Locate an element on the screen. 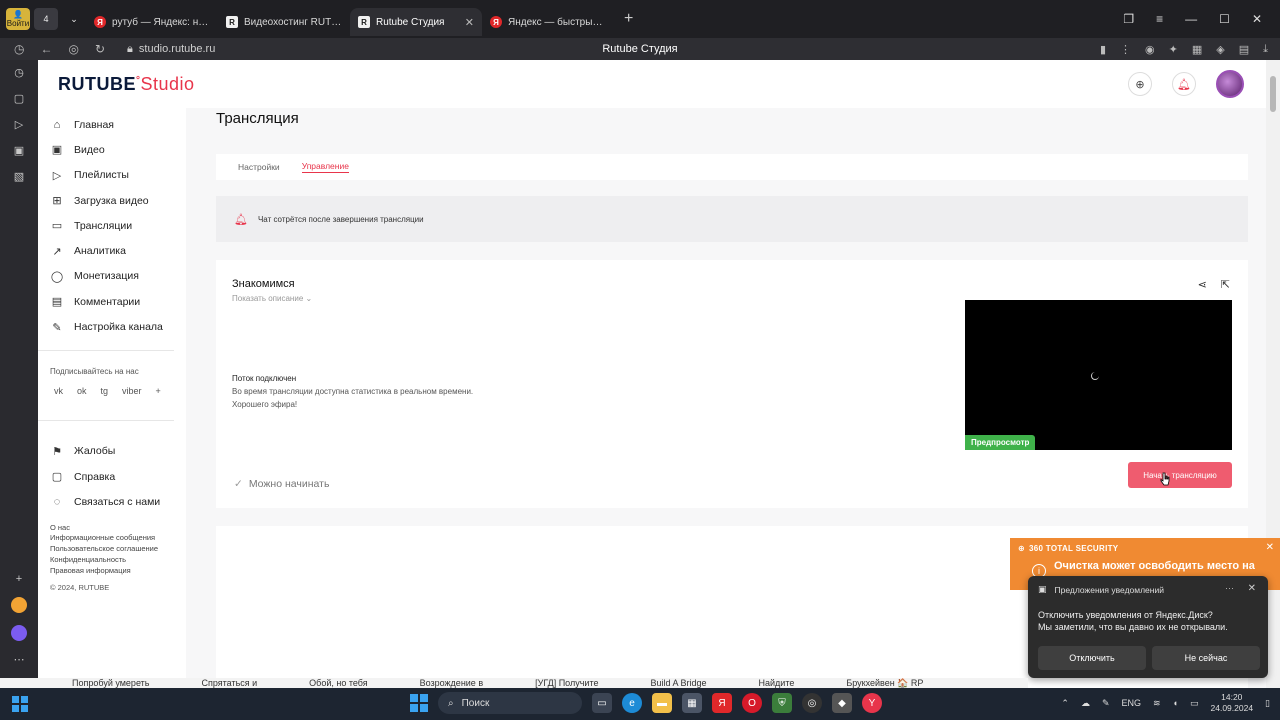 This screenshot has height=720, width=1280. url-field: 🔒︎ studio.rutube.ru is located at coordinates (171, 49).